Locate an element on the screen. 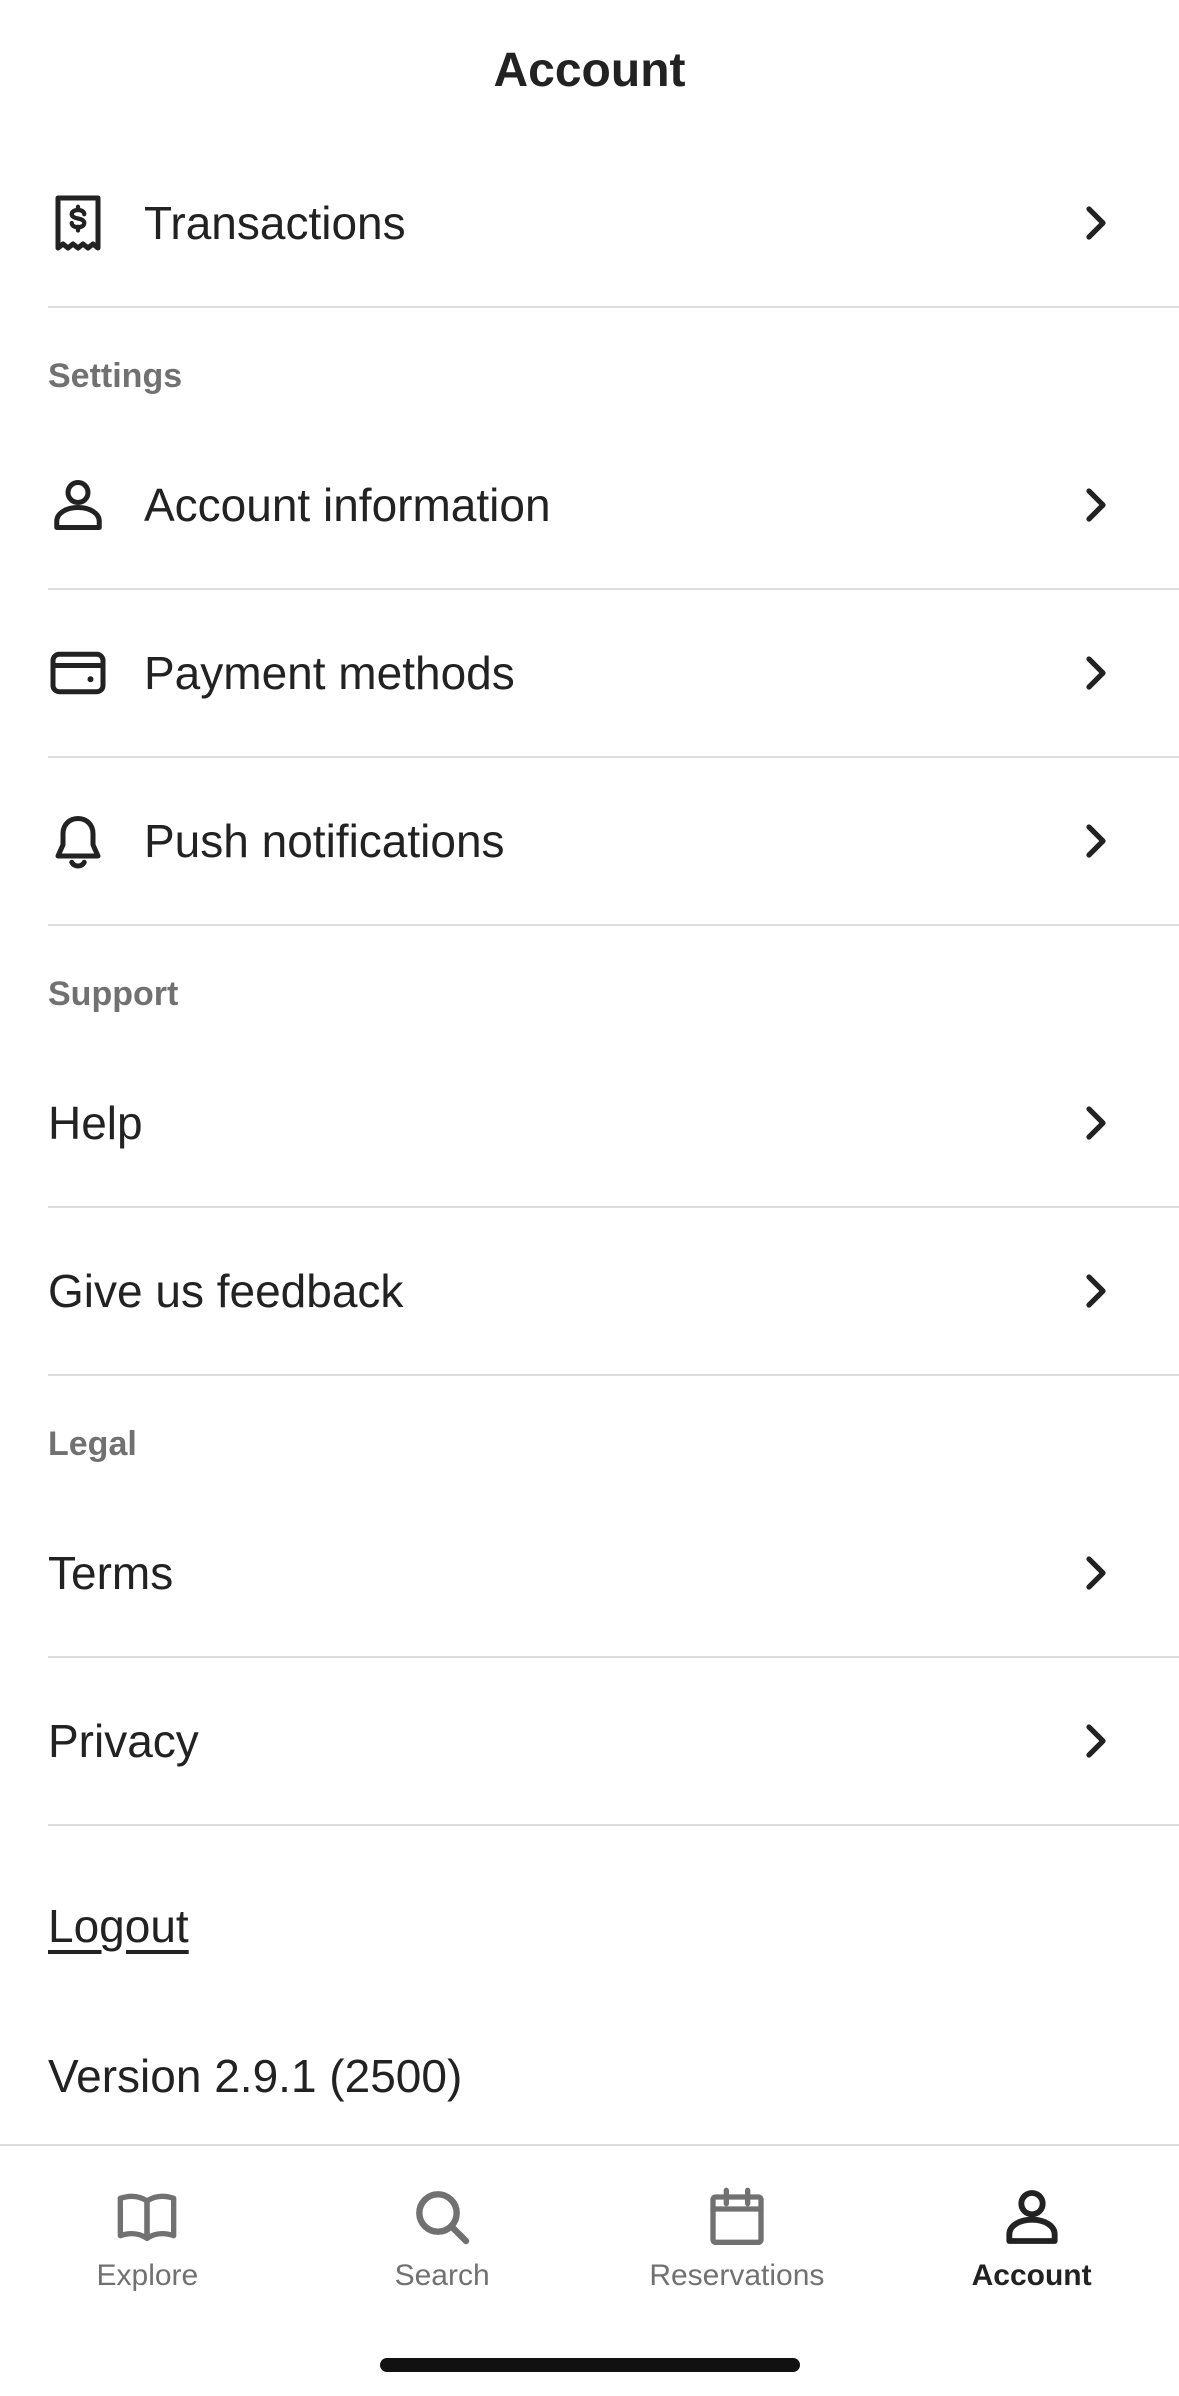 The image size is (1179, 2396). page-title: Account is located at coordinates (589, 70).